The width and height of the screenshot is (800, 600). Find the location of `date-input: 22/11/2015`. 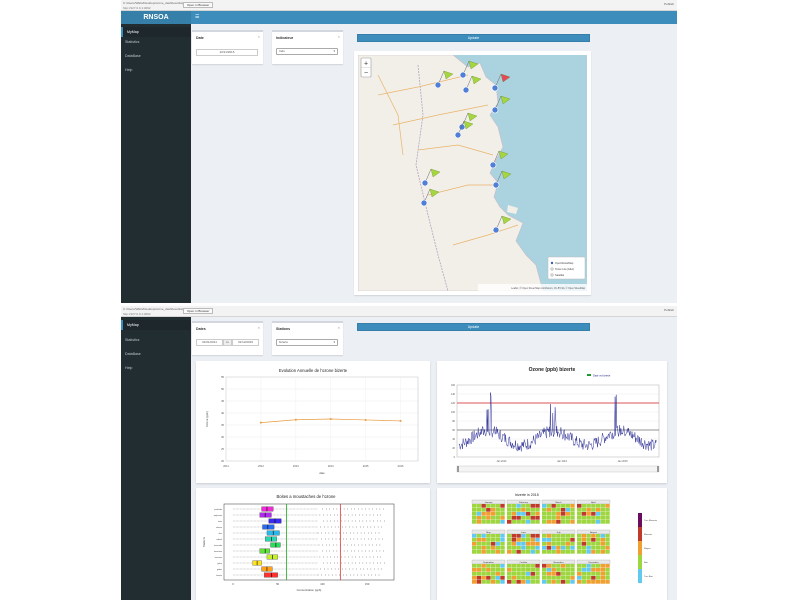

date-input: 22/11/2015 is located at coordinates (227, 52).